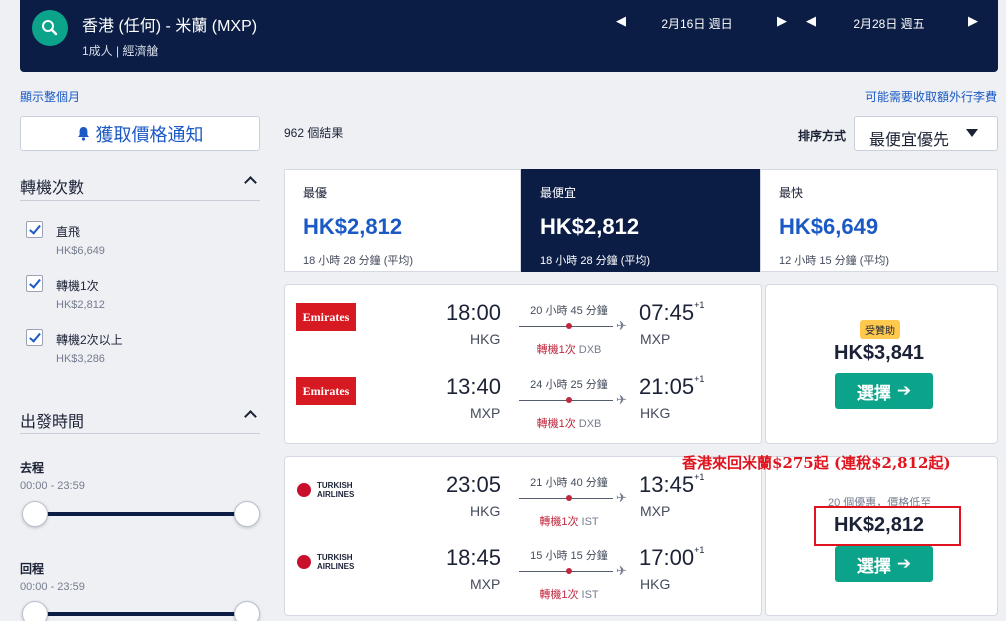 This screenshot has width=1006, height=621. Describe the element at coordinates (791, 193) in the screenshot. I see `tab-label: 最快` at that location.